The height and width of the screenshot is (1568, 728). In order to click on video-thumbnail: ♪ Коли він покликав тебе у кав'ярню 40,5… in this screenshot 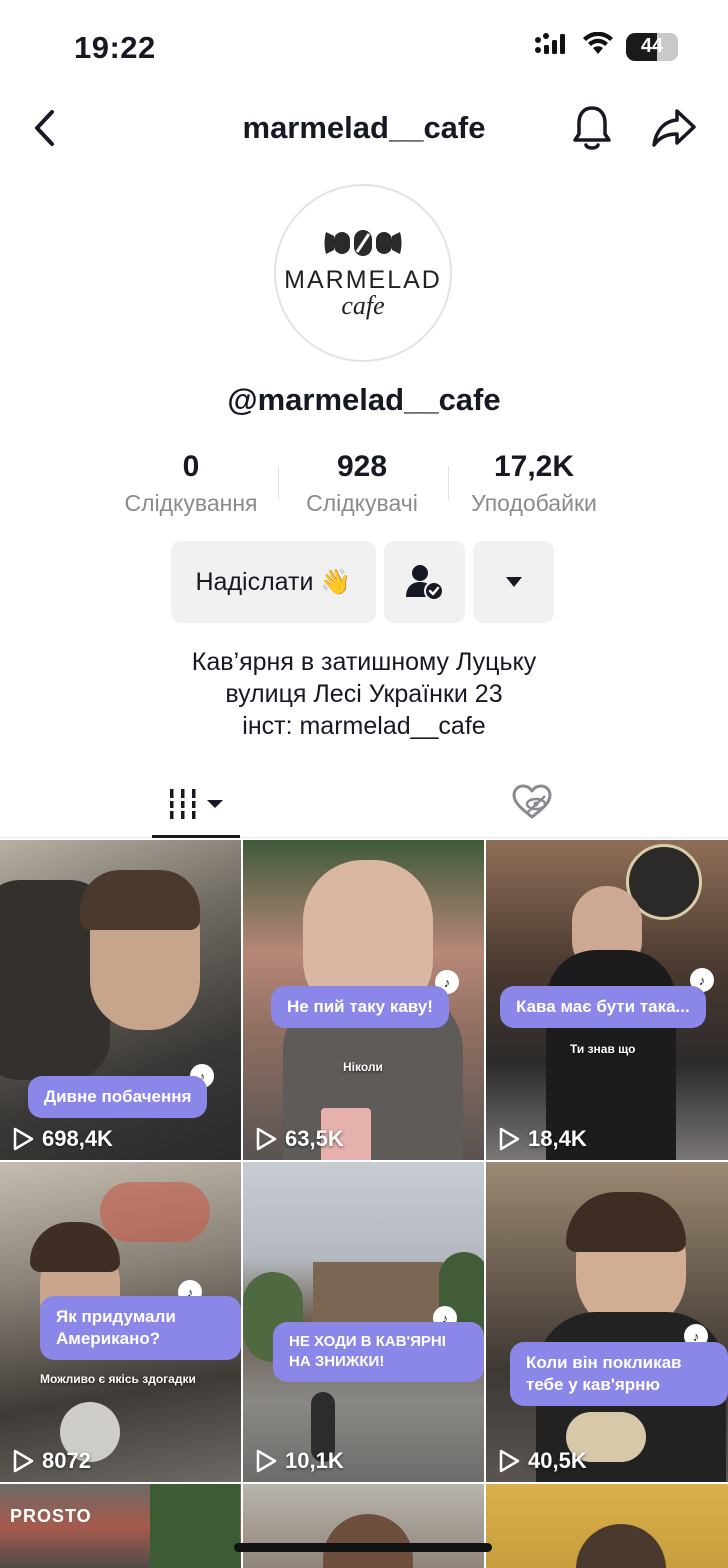, I will do `click(607, 1322)`.